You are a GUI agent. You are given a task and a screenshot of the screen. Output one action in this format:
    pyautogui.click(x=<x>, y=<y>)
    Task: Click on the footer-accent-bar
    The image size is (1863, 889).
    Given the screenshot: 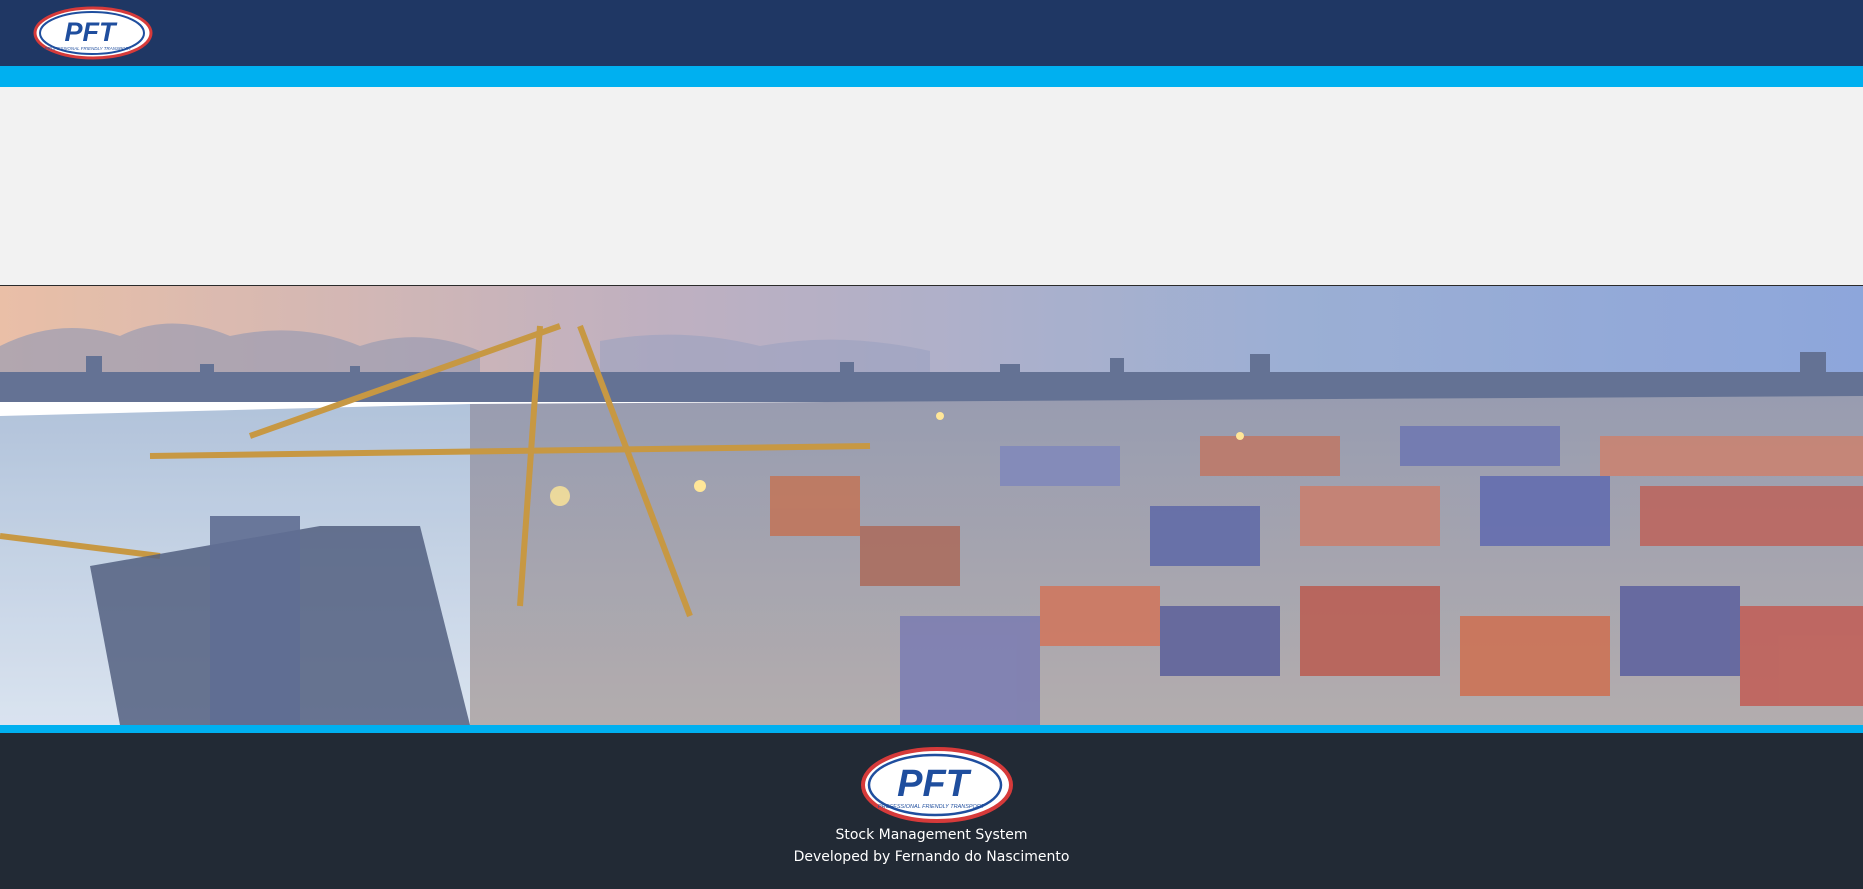 What is the action you would take?
    pyautogui.click(x=931, y=729)
    